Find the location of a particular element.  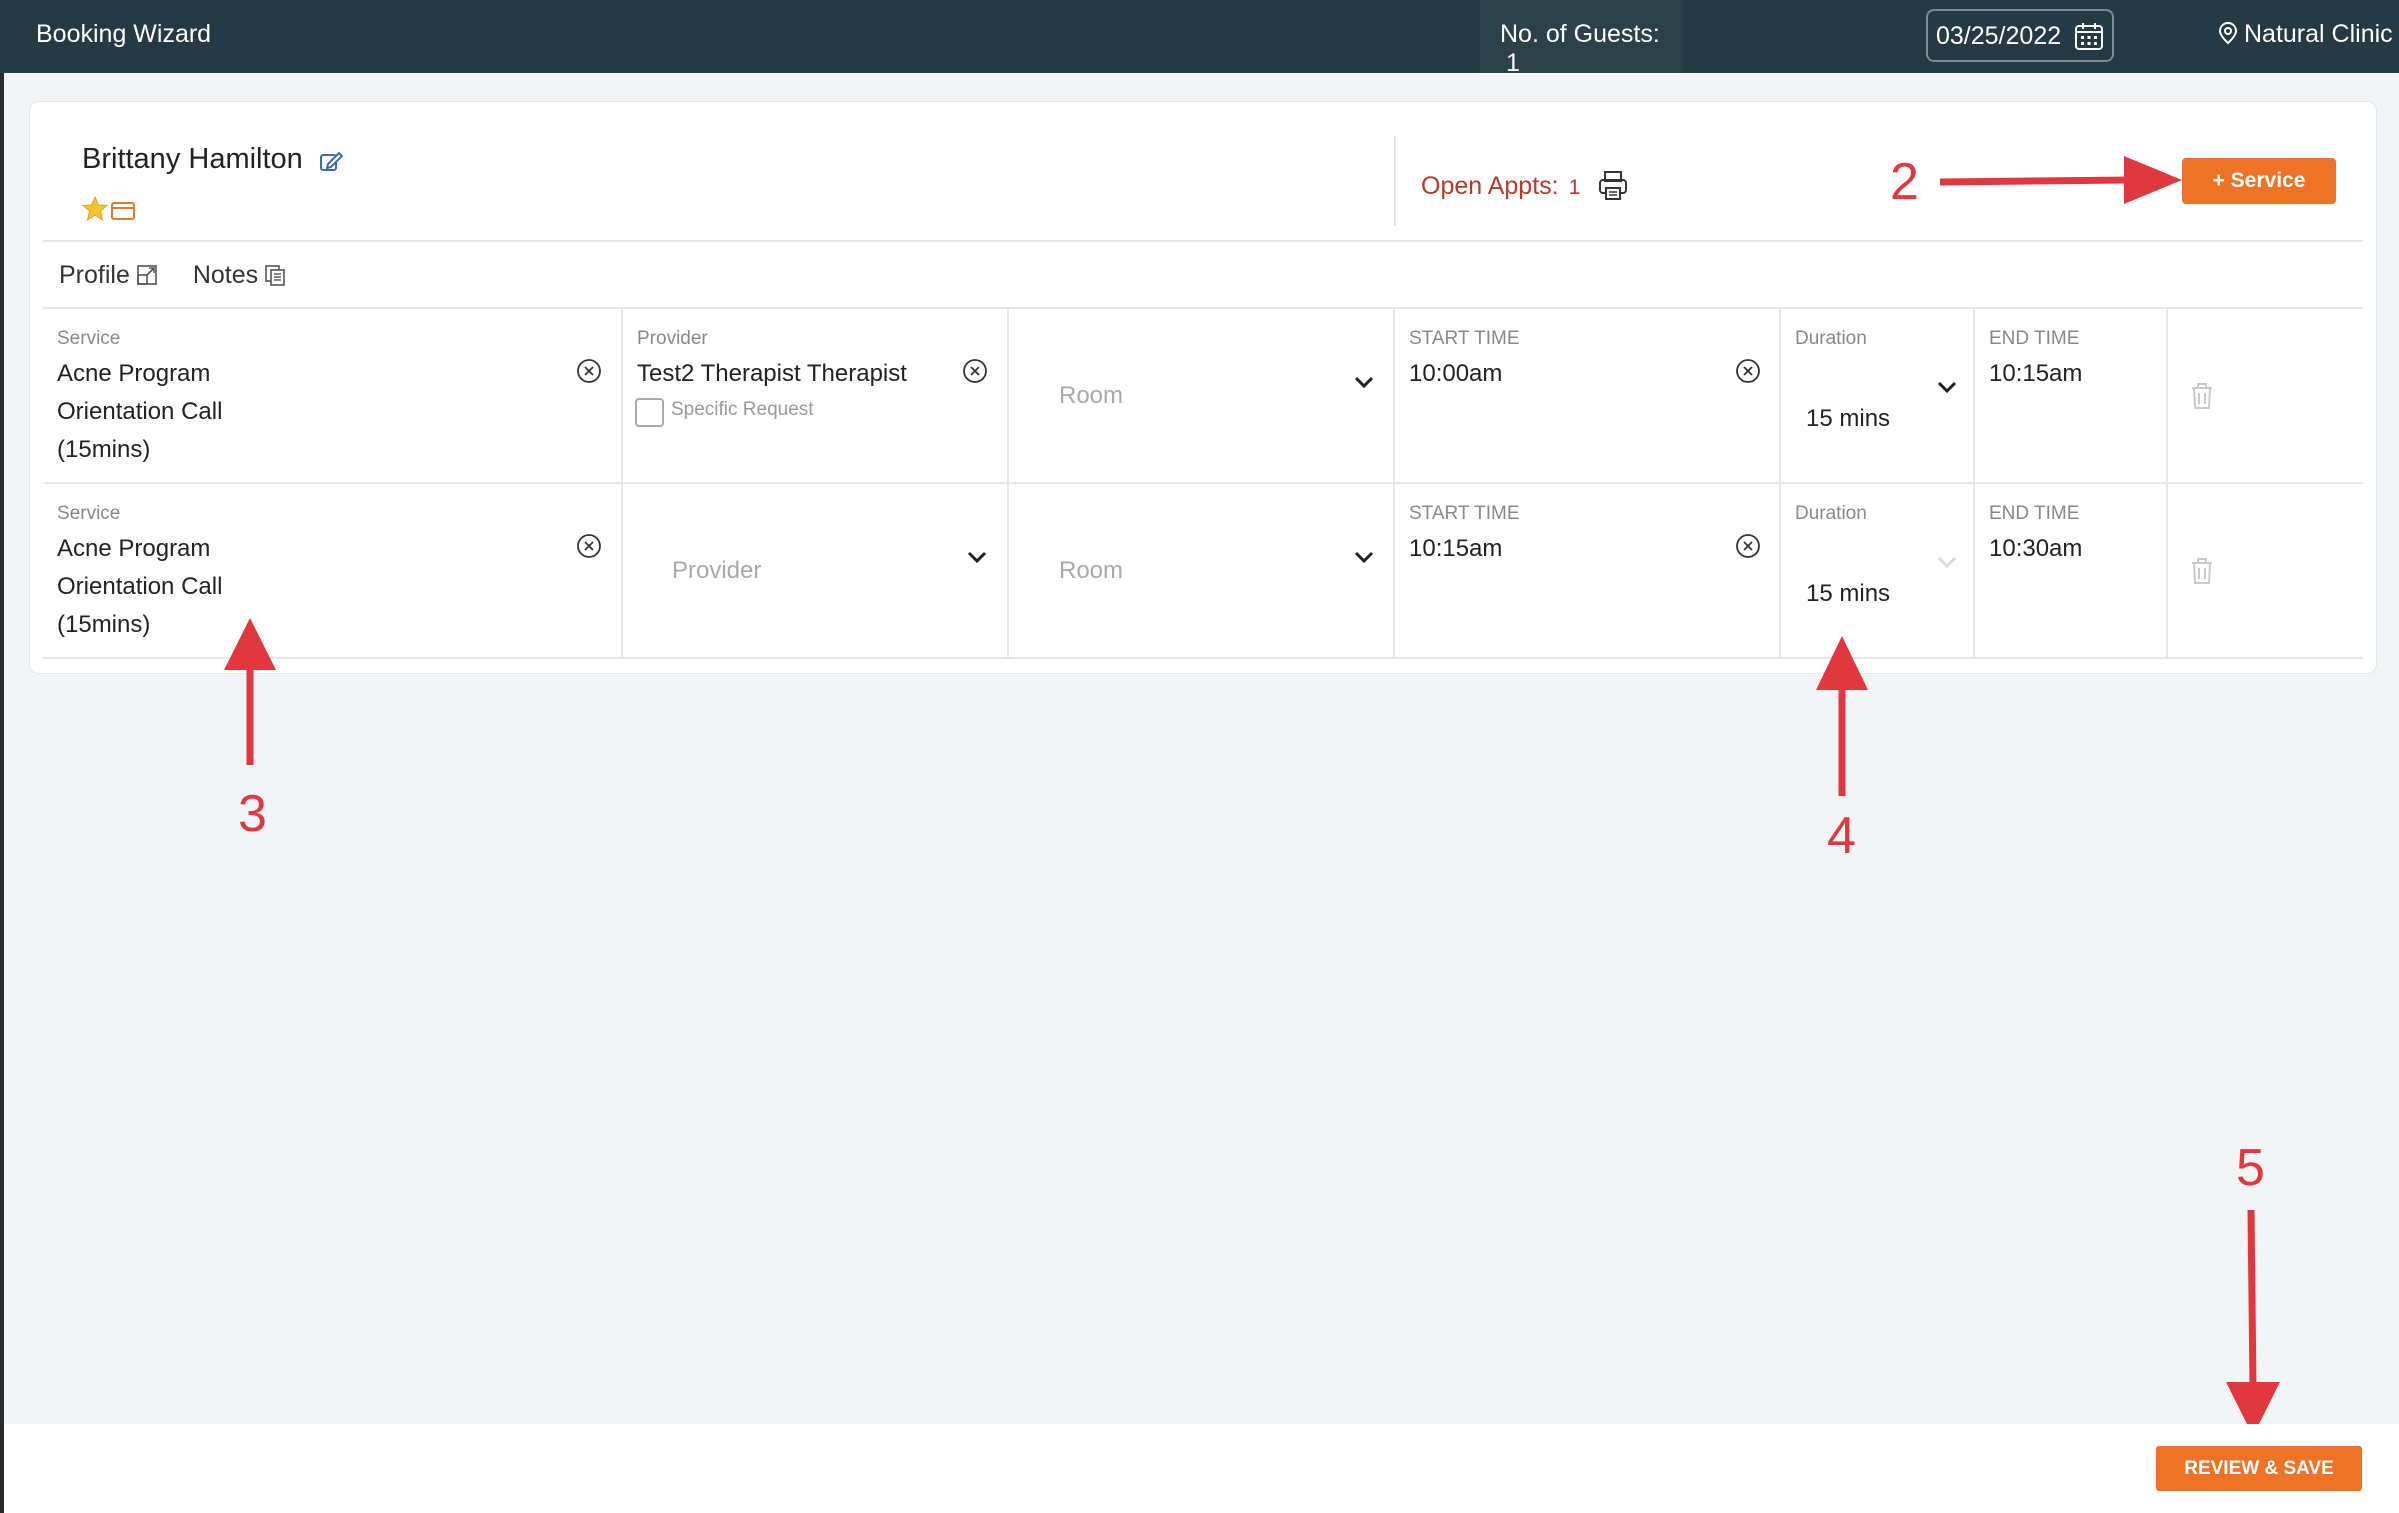

date-picker: 03/25/2022 is located at coordinates (2020, 35).